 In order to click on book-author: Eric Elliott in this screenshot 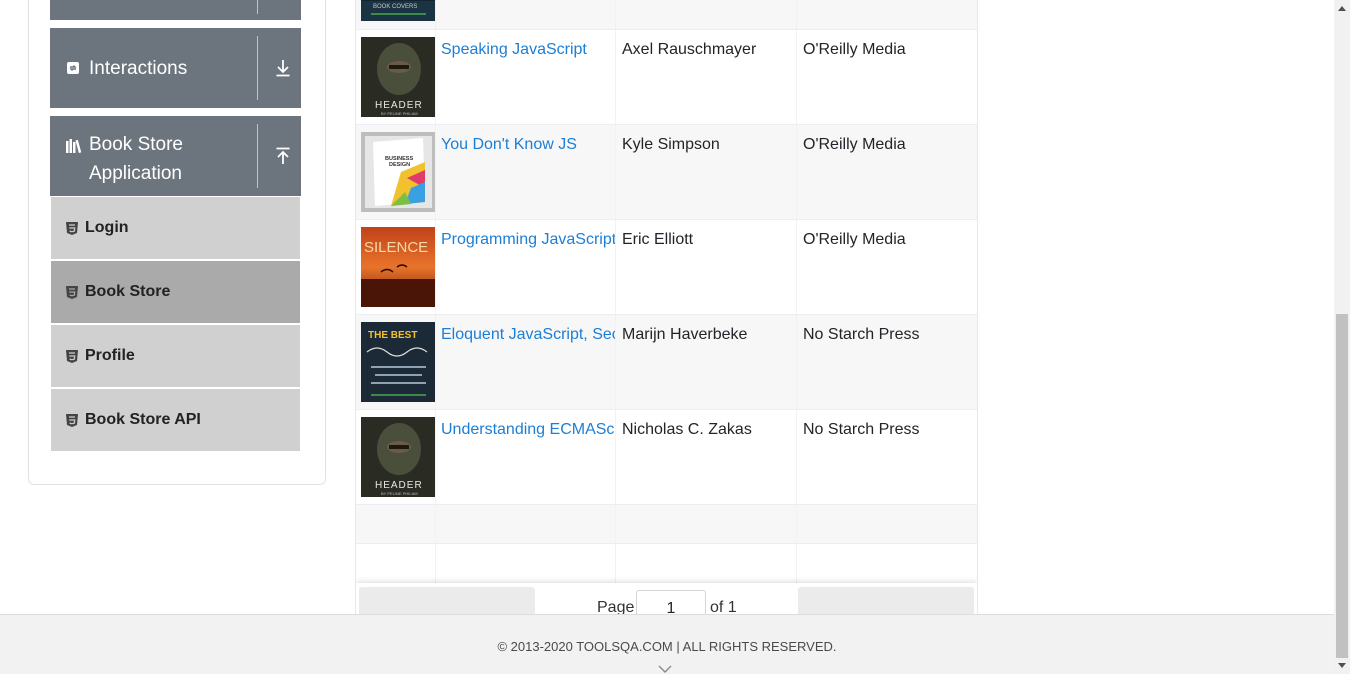, I will do `click(658, 239)`.